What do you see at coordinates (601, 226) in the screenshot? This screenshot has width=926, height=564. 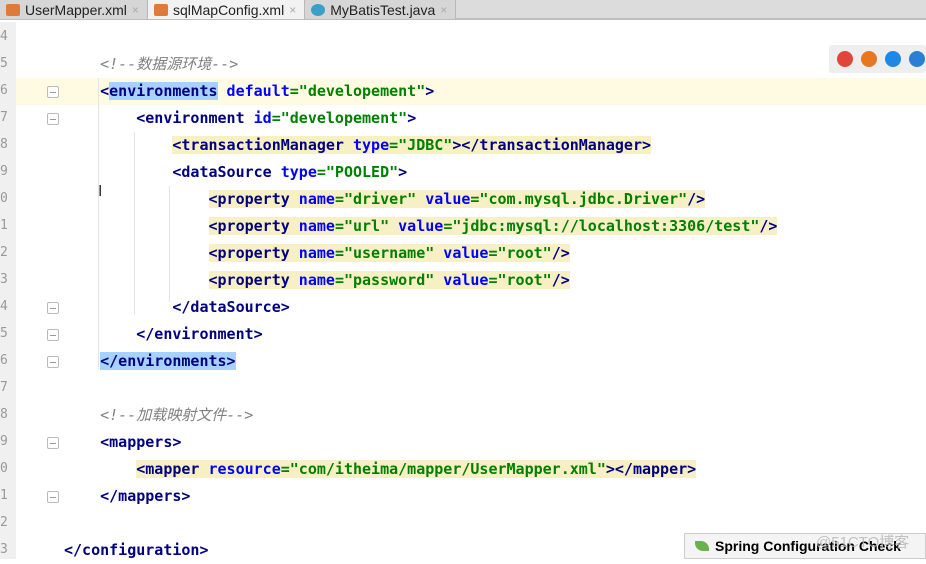 I see `code-token: ="jdbc:mysql://localhost:3306/test"` at bounding box center [601, 226].